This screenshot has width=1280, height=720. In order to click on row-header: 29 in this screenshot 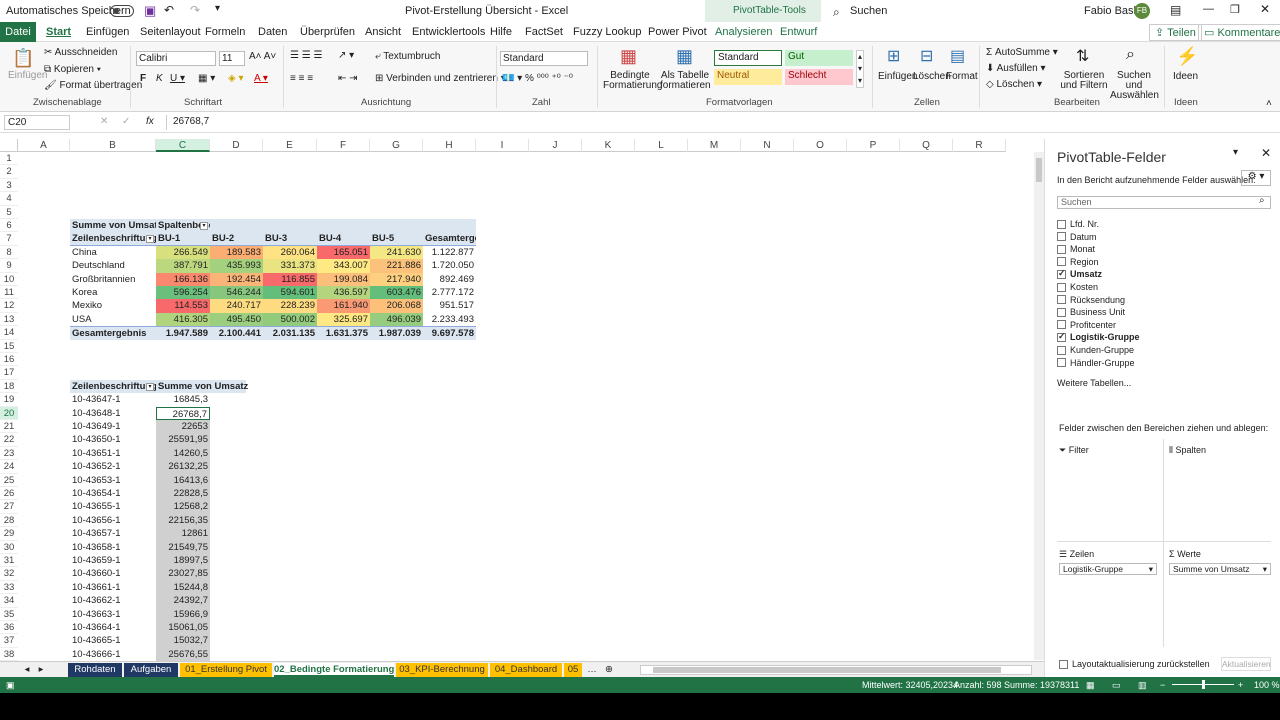, I will do `click(9, 534)`.